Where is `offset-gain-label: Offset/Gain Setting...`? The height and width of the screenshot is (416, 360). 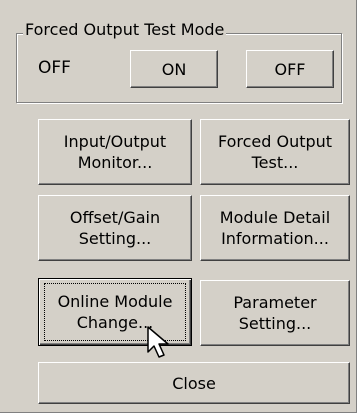 offset-gain-label: Offset/Gain Setting... is located at coordinates (115, 228).